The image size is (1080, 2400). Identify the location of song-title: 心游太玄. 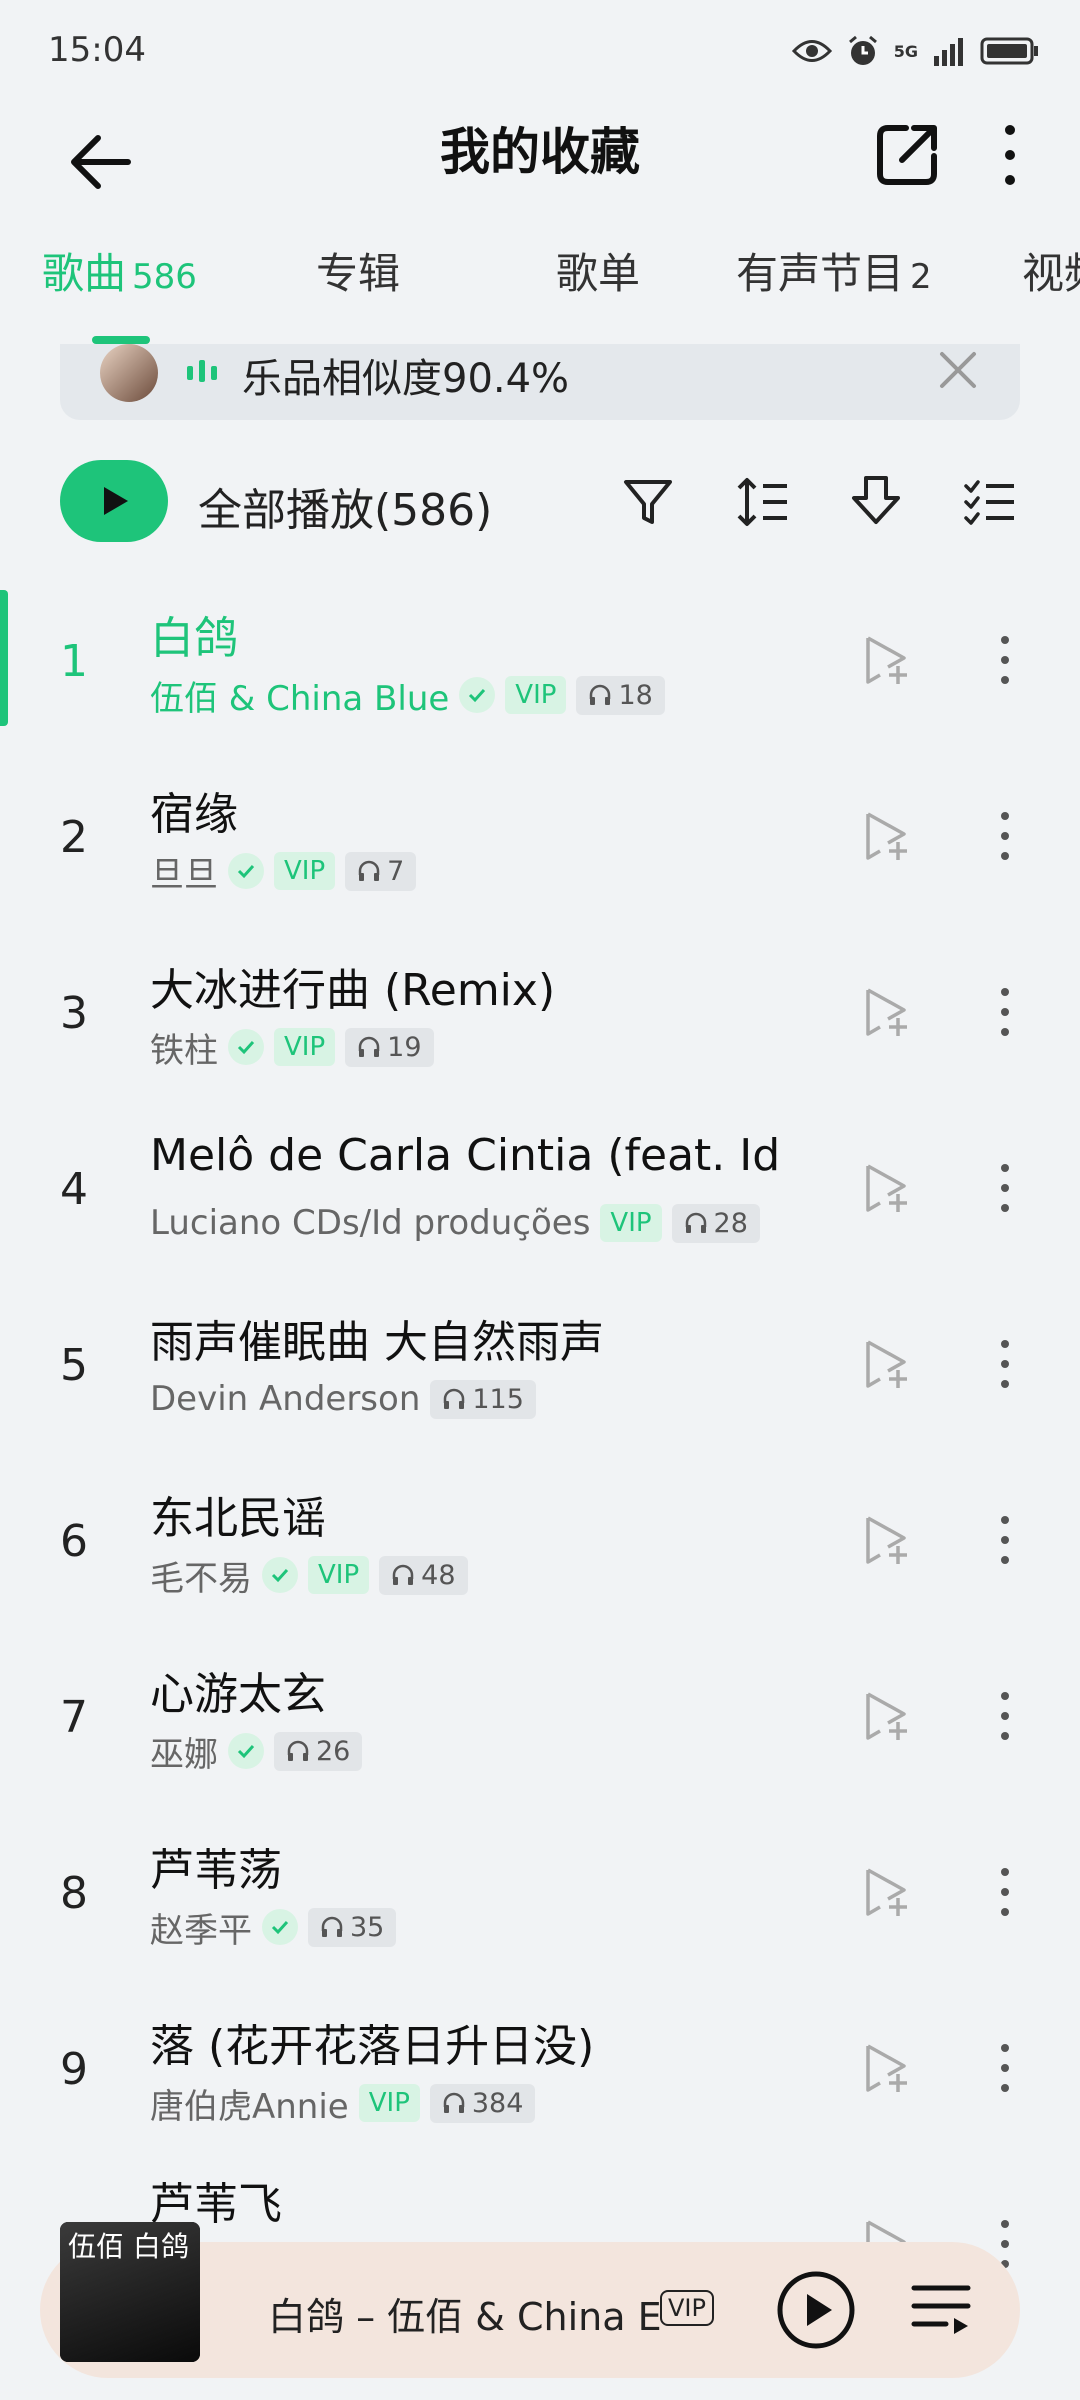
(238, 1694).